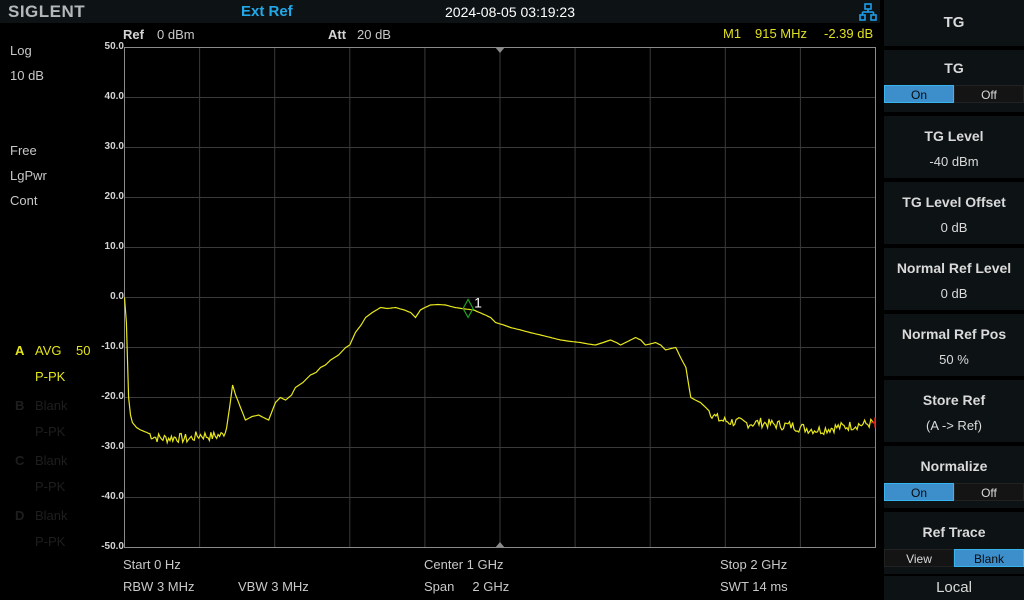  I want to click on y-tick-label: 0.0, so click(117, 296).